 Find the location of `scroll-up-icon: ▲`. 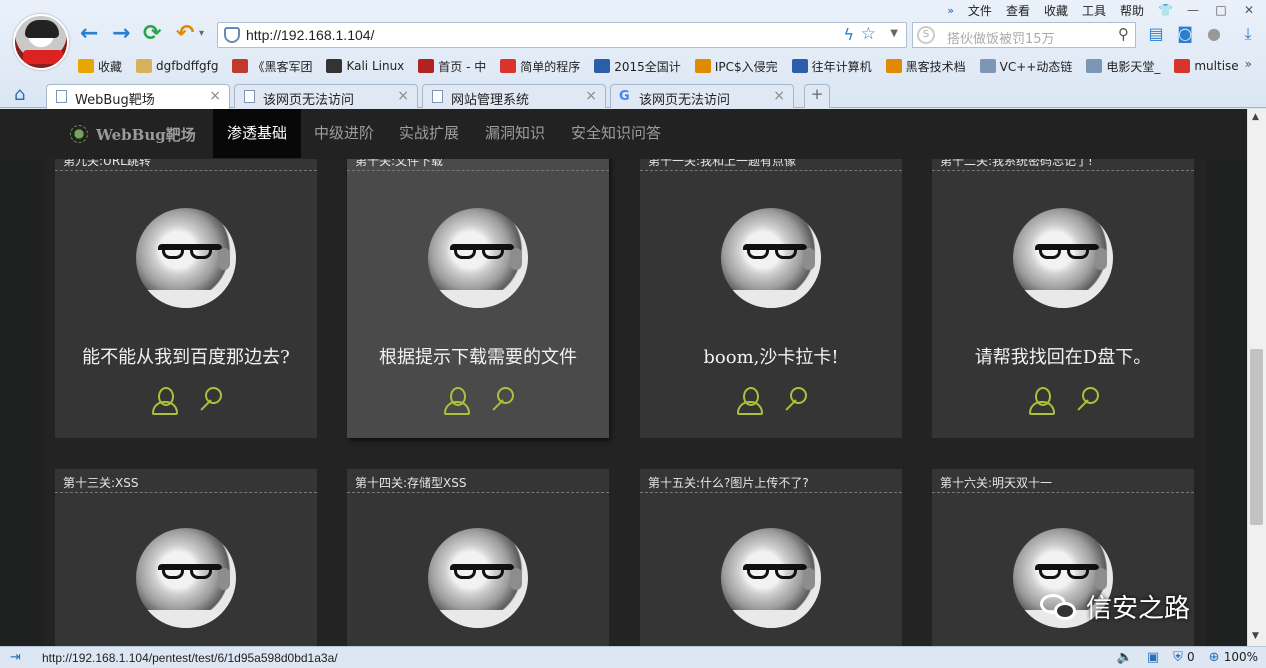

scroll-up-icon: ▲ is located at coordinates (1255, 117).